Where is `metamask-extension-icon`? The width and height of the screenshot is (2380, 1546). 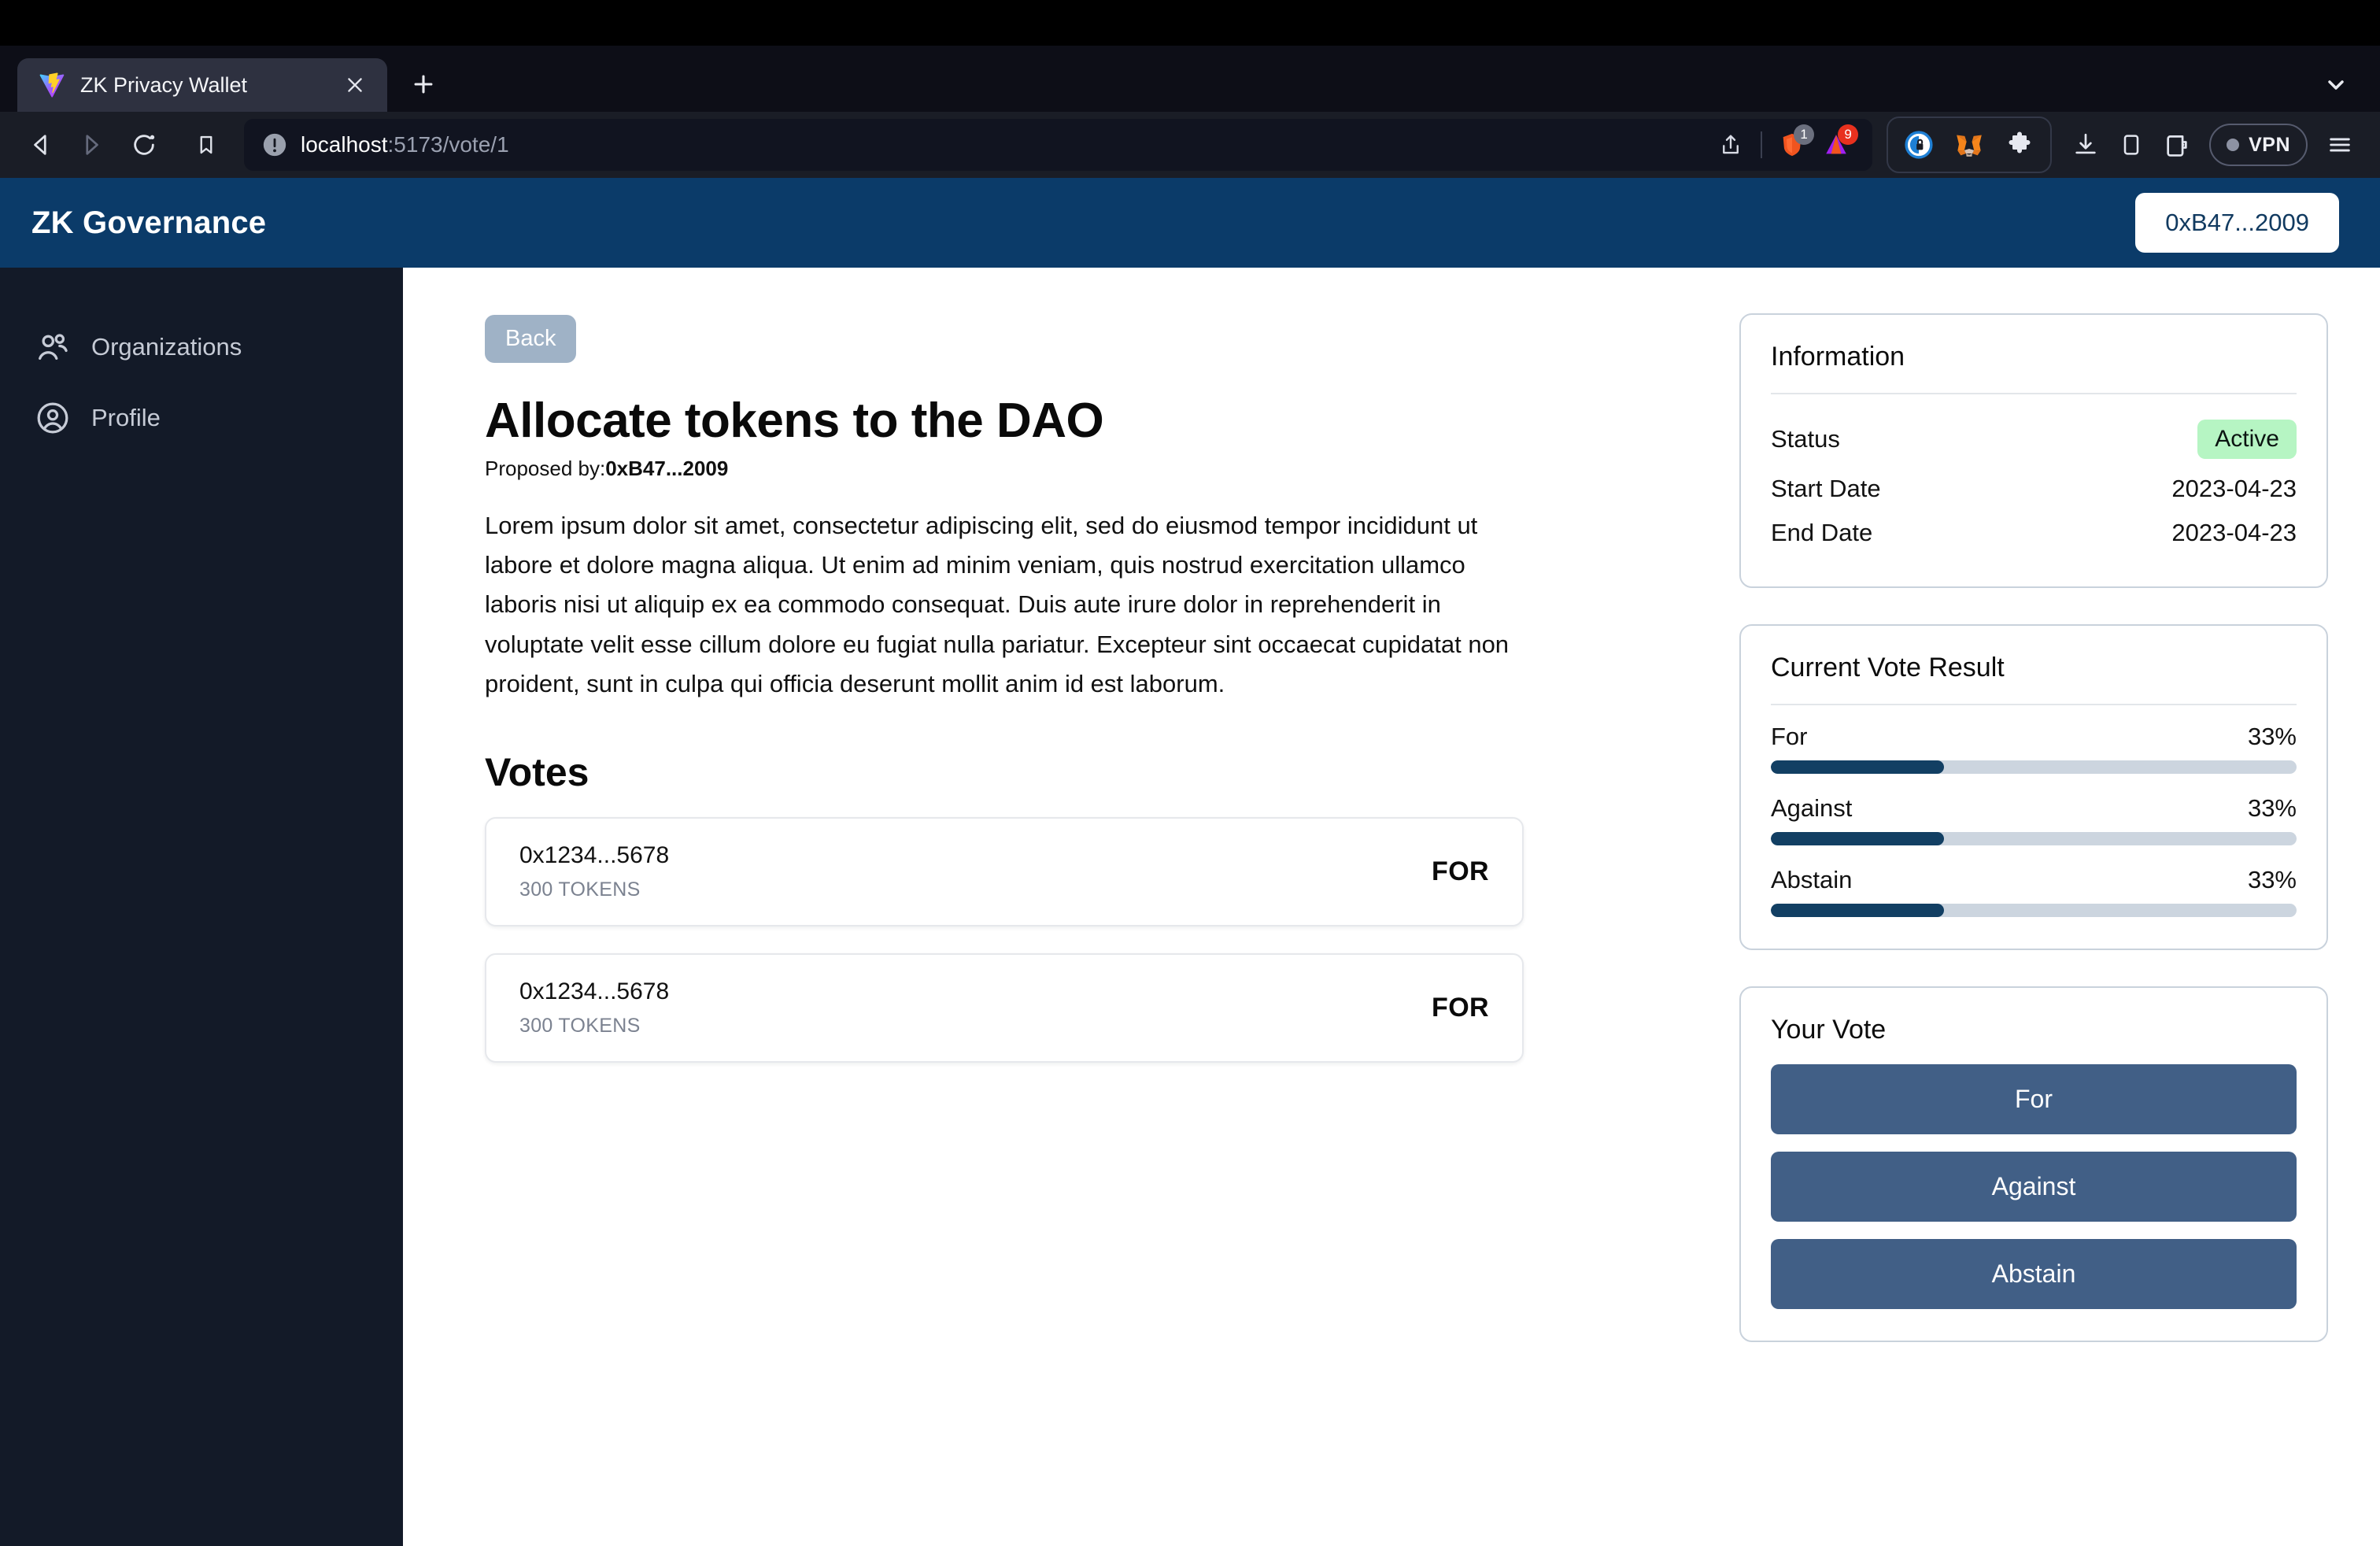
metamask-extension-icon is located at coordinates (1969, 145).